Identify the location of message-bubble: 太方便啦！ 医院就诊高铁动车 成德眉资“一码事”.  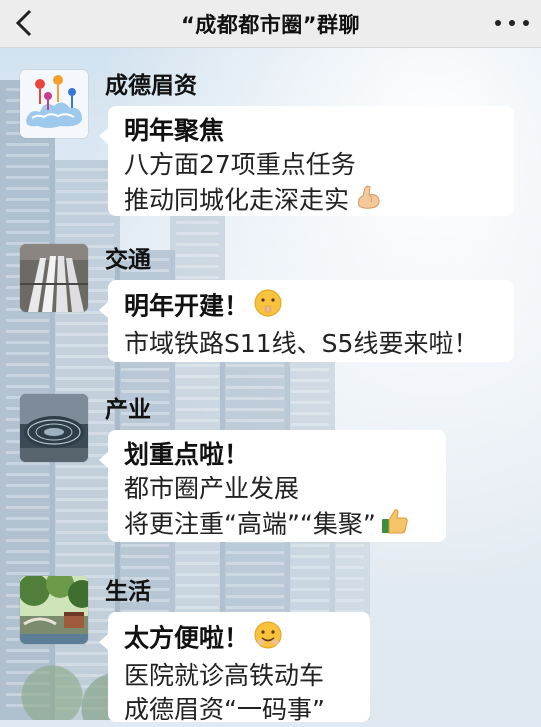
(234, 668).